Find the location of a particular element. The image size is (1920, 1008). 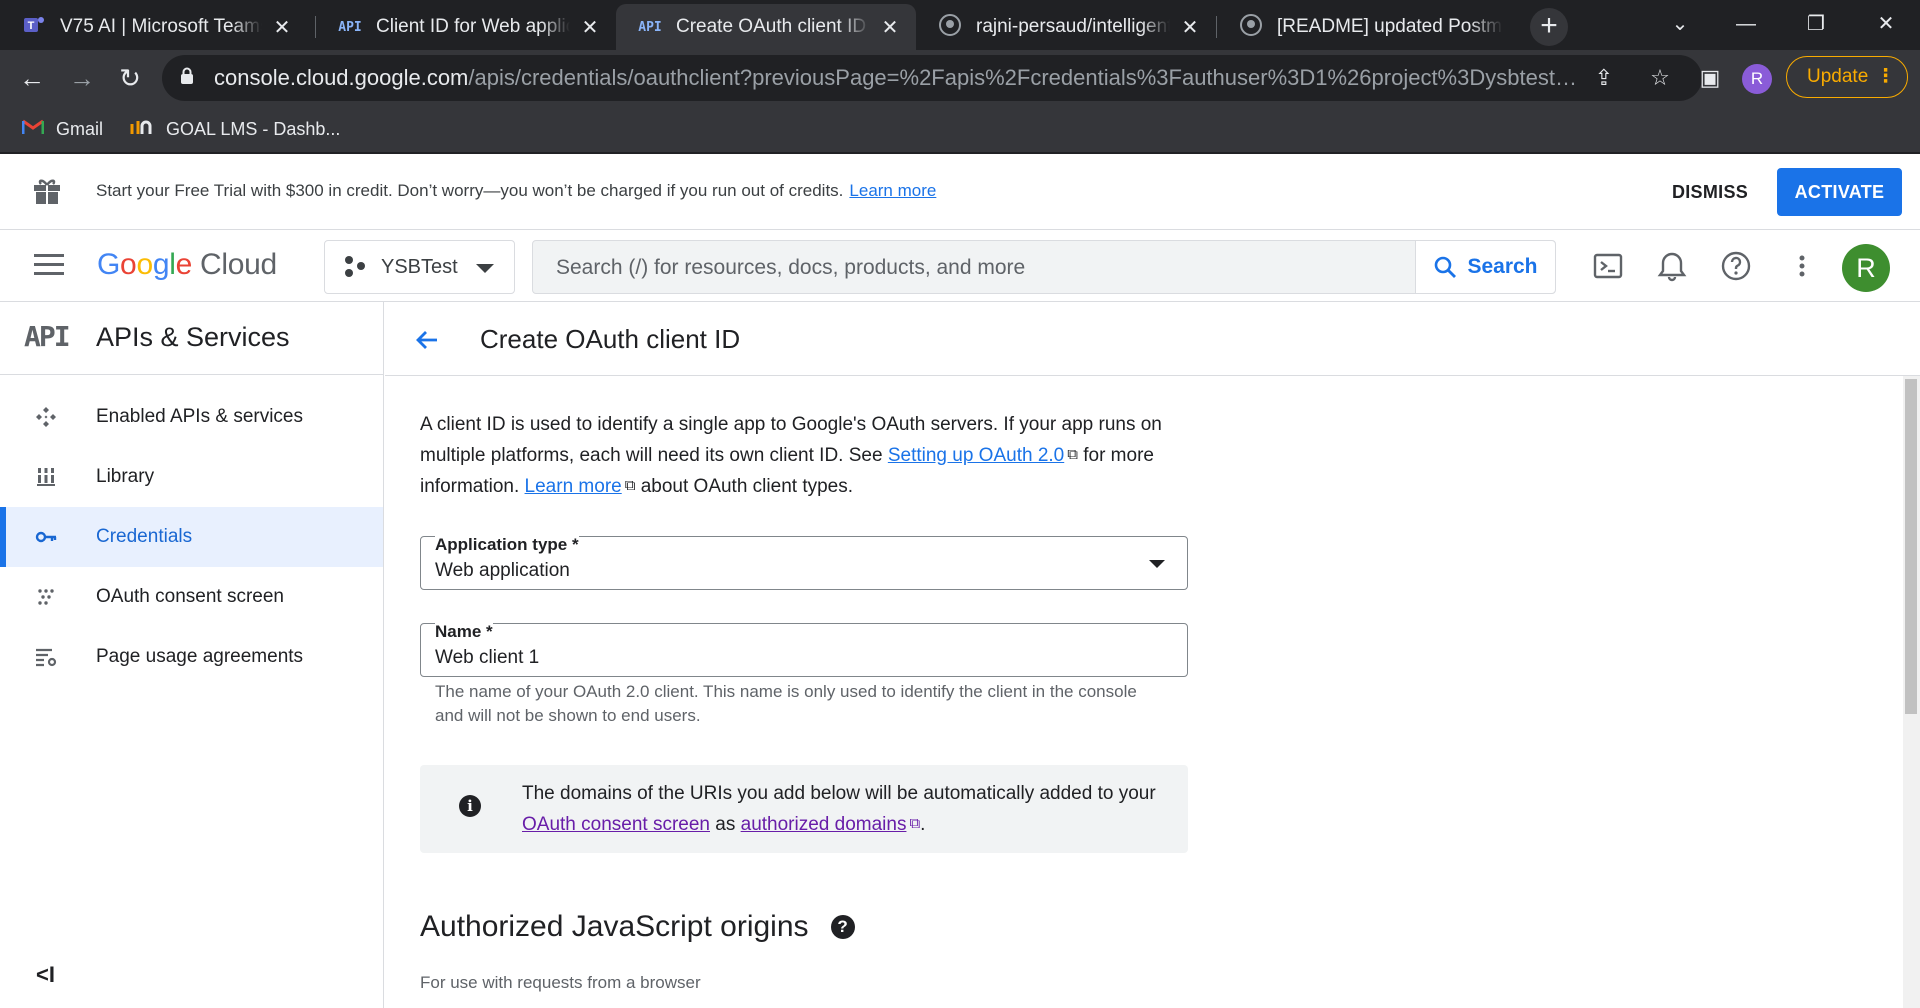

authorized-origins-subtitle: For use with requests from a browser is located at coordinates (560, 982).